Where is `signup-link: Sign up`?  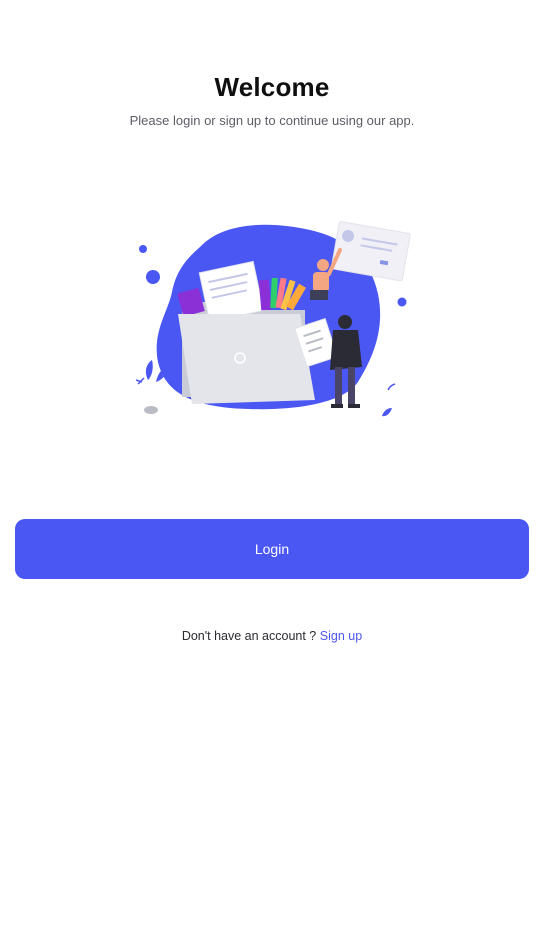 signup-link: Sign up is located at coordinates (341, 636).